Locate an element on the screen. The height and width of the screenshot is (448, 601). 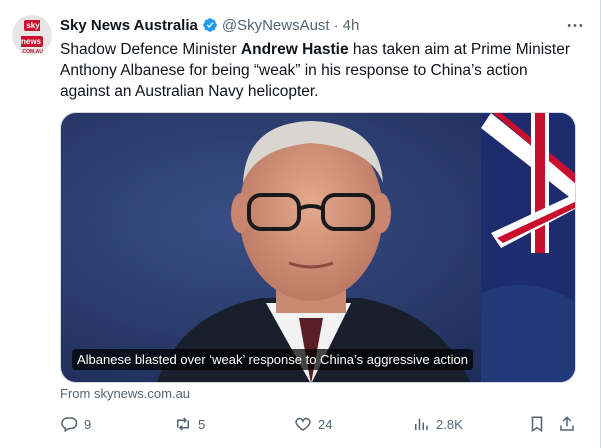
author-handle: @SkyNewsAust is located at coordinates (276, 25).